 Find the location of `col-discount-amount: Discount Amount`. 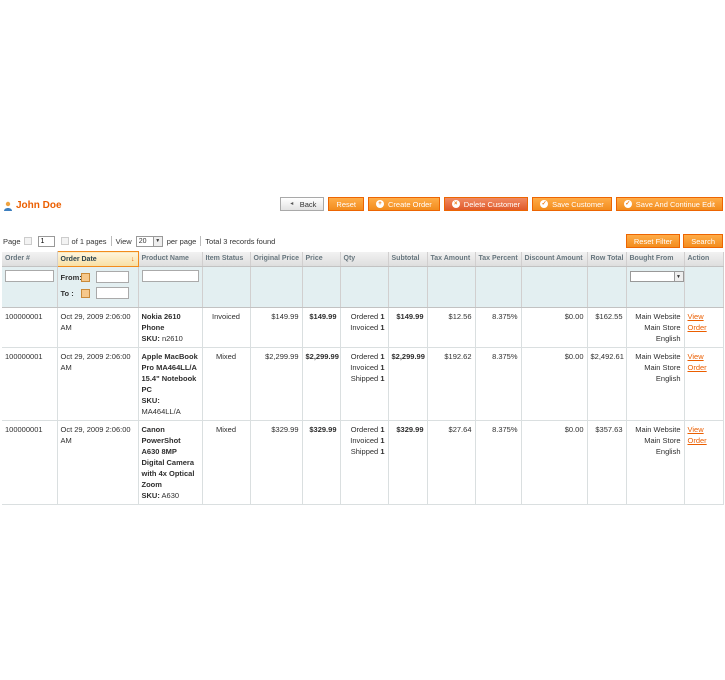

col-discount-amount: Discount Amount is located at coordinates (554, 259).